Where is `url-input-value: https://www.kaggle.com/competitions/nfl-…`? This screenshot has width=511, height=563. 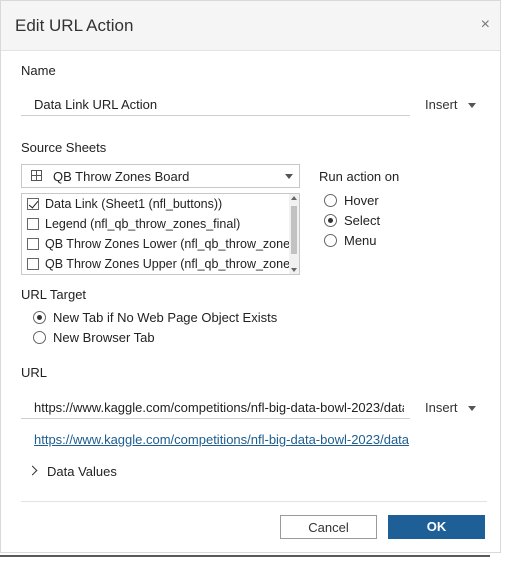 url-input-value: https://www.kaggle.com/competitions/nfl-… is located at coordinates (219, 407).